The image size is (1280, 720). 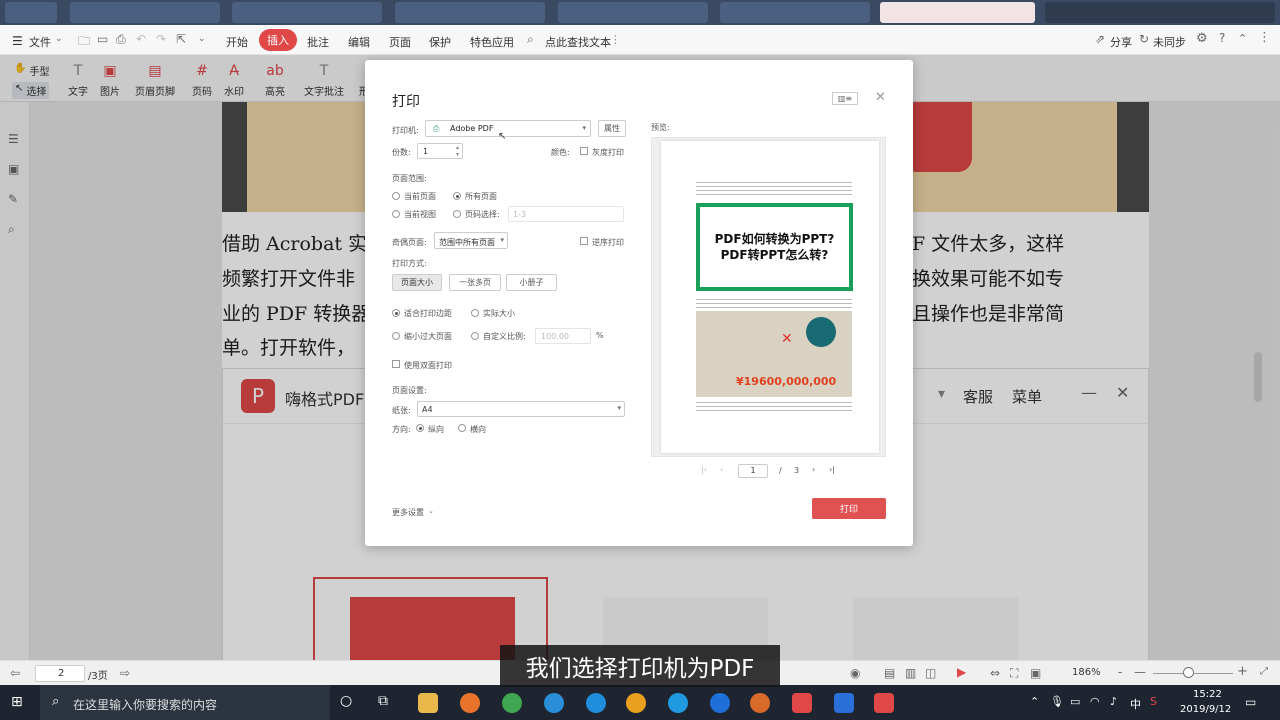 I want to click on cortana-icon: ○, so click(x=346, y=701).